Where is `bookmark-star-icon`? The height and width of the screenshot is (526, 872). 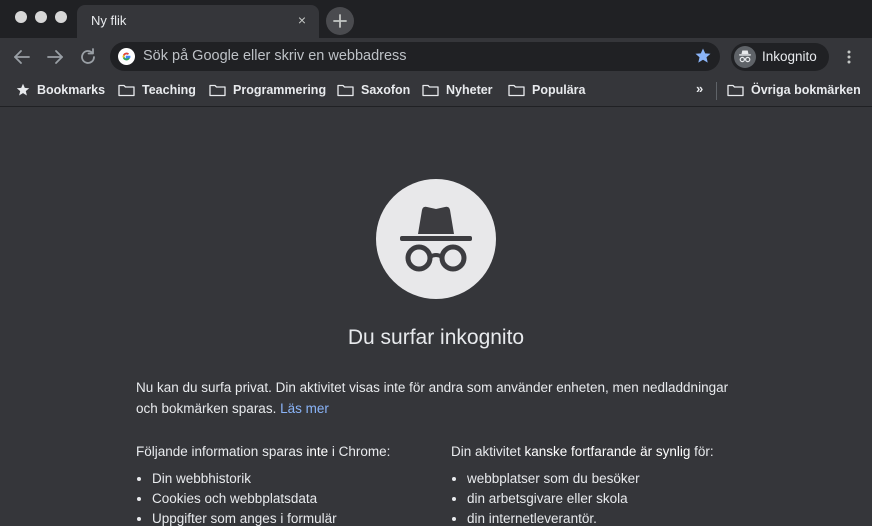 bookmark-star-icon is located at coordinates (703, 56).